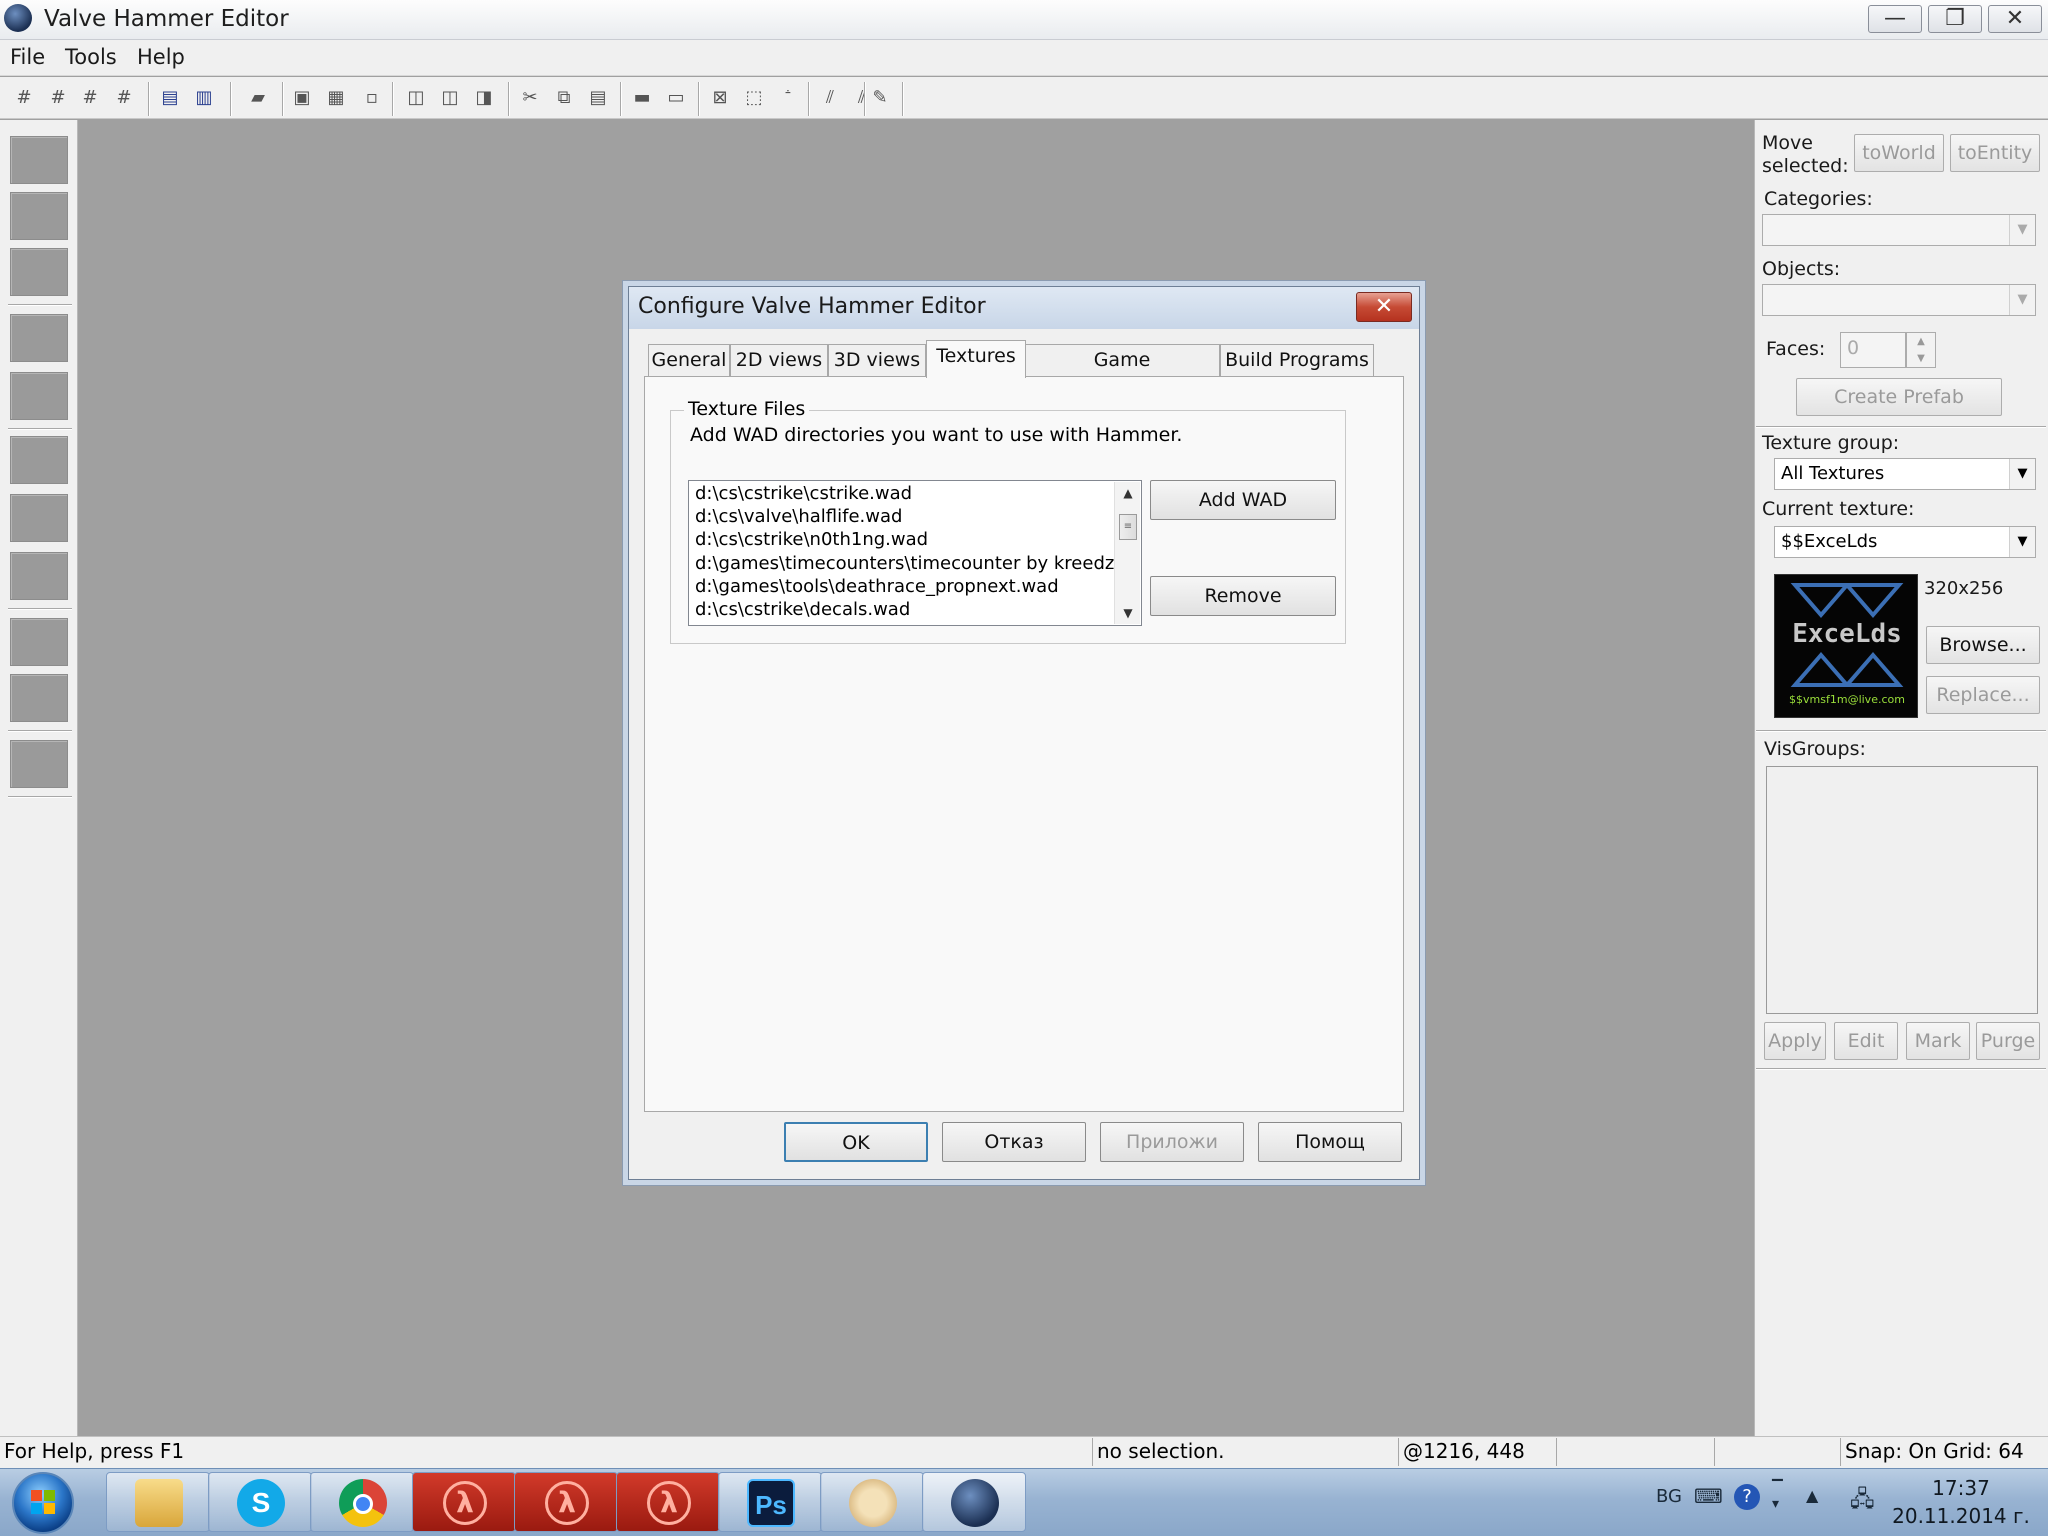 The image size is (2048, 1536). Describe the element at coordinates (2015, 19) in the screenshot. I see `close-window-button: ✕` at that location.